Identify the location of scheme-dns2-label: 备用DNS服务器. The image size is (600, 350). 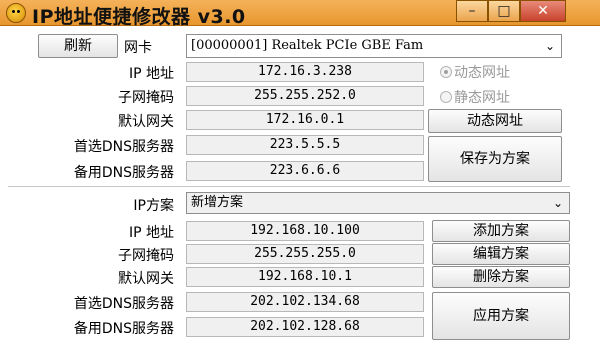
(123, 329).